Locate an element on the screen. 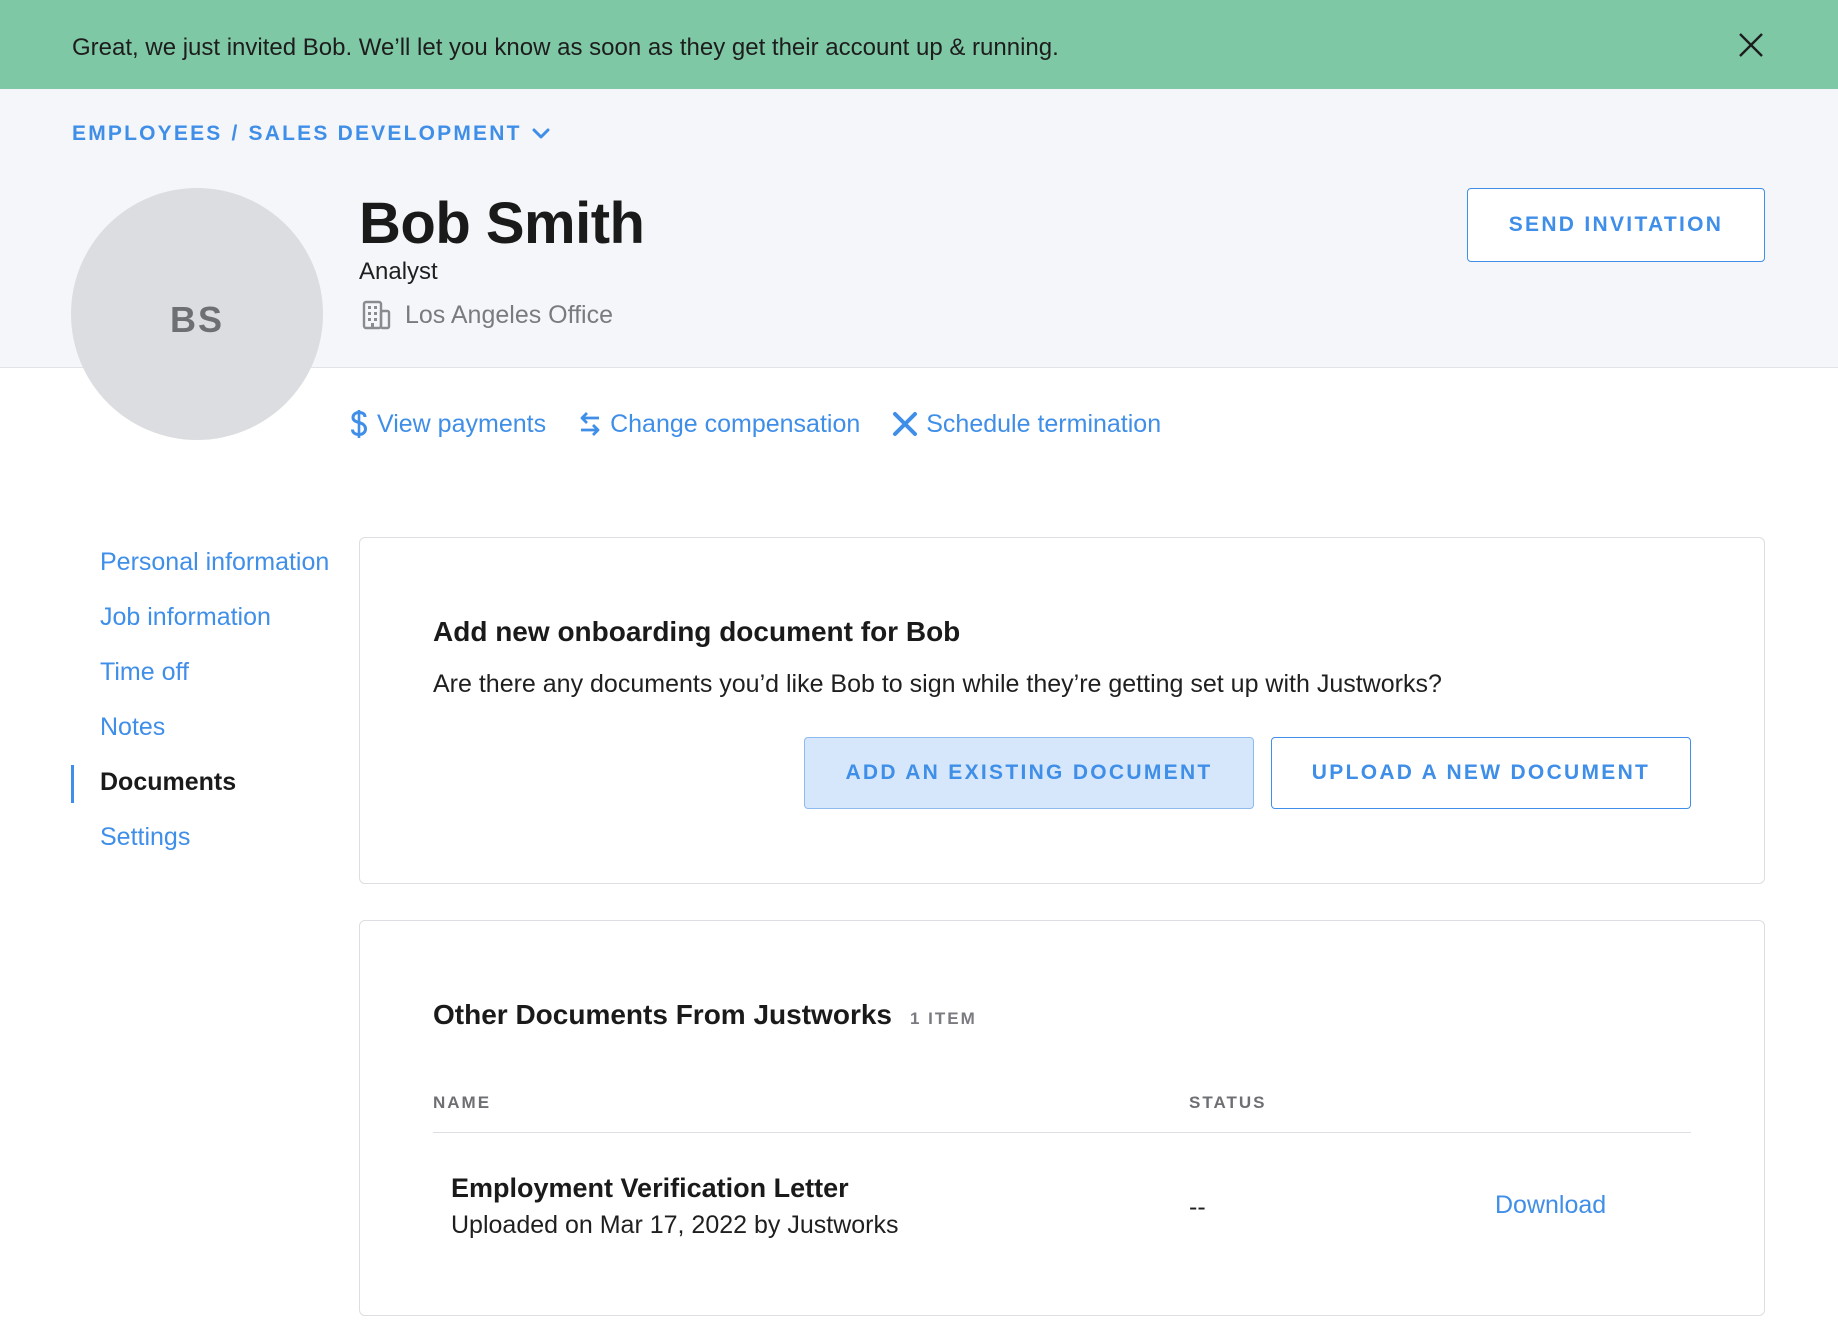  breadcrumb-department: SALES DEVELOPMENT is located at coordinates (385, 134).